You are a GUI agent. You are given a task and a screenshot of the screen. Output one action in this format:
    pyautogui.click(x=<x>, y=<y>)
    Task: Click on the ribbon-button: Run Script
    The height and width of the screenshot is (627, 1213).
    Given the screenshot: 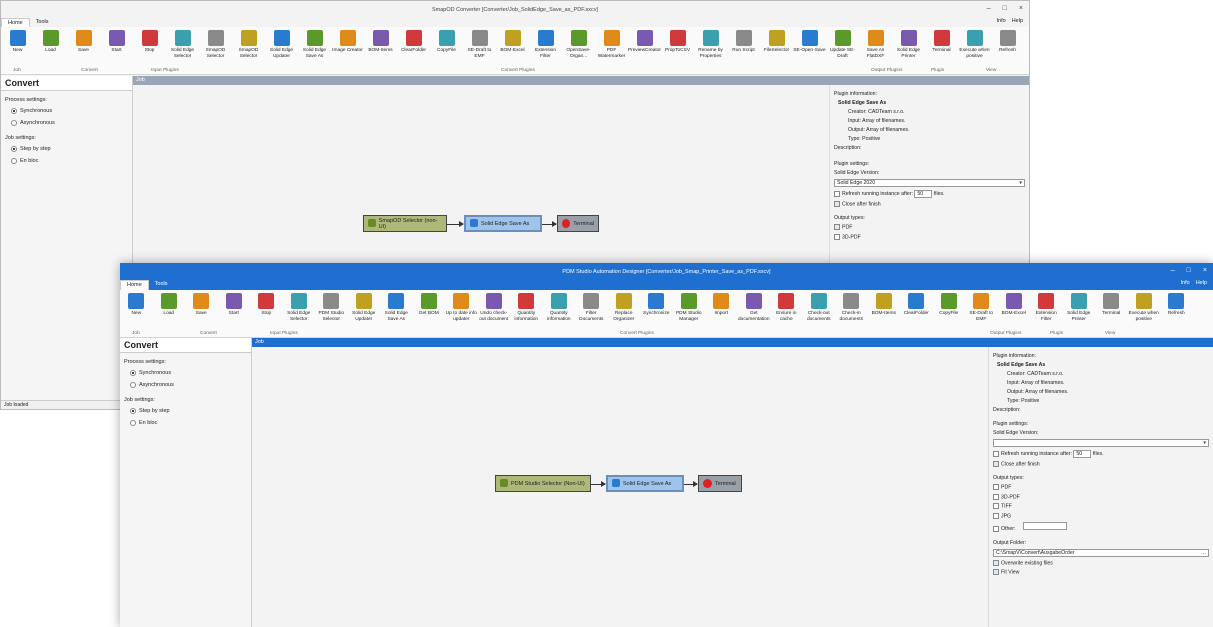 What is the action you would take?
    pyautogui.click(x=743, y=42)
    